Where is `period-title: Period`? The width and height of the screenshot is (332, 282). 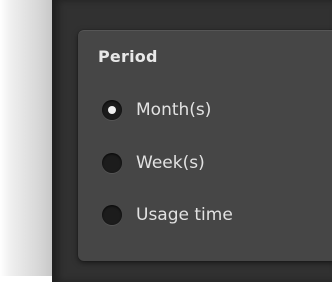 period-title: Period is located at coordinates (128, 56).